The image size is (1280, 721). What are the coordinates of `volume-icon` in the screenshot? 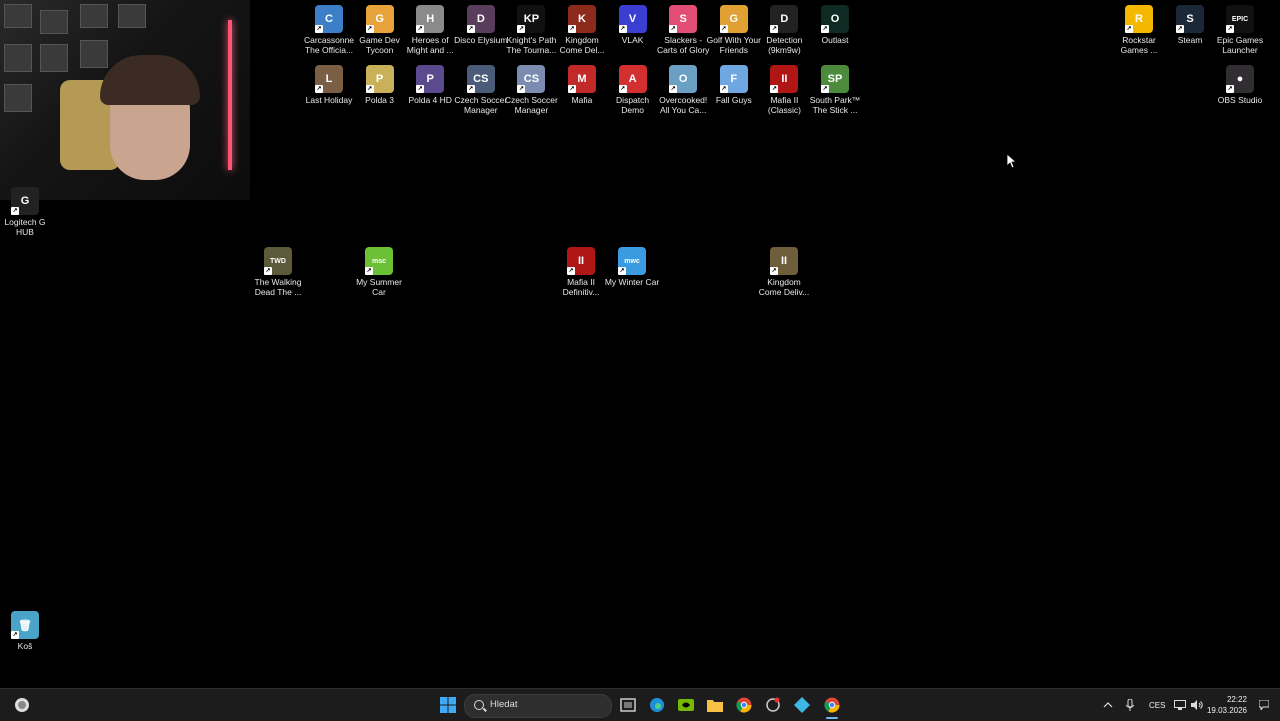 It's located at (1197, 705).